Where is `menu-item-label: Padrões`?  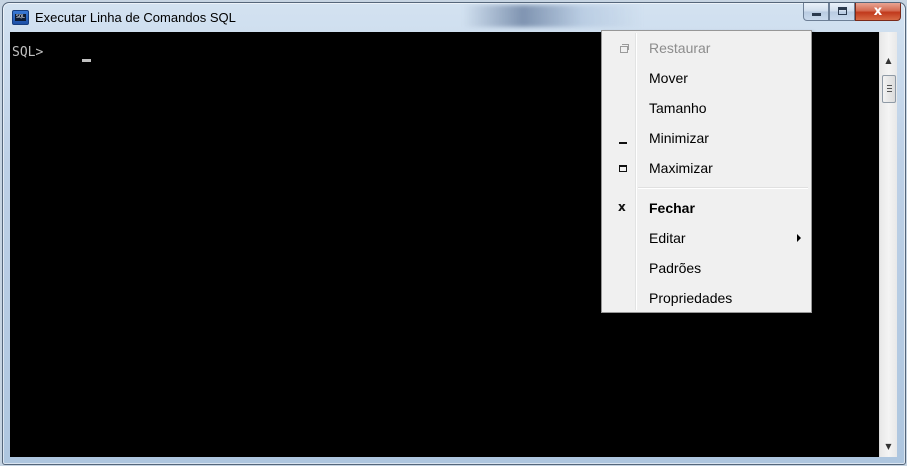 menu-item-label: Padrões is located at coordinates (675, 268).